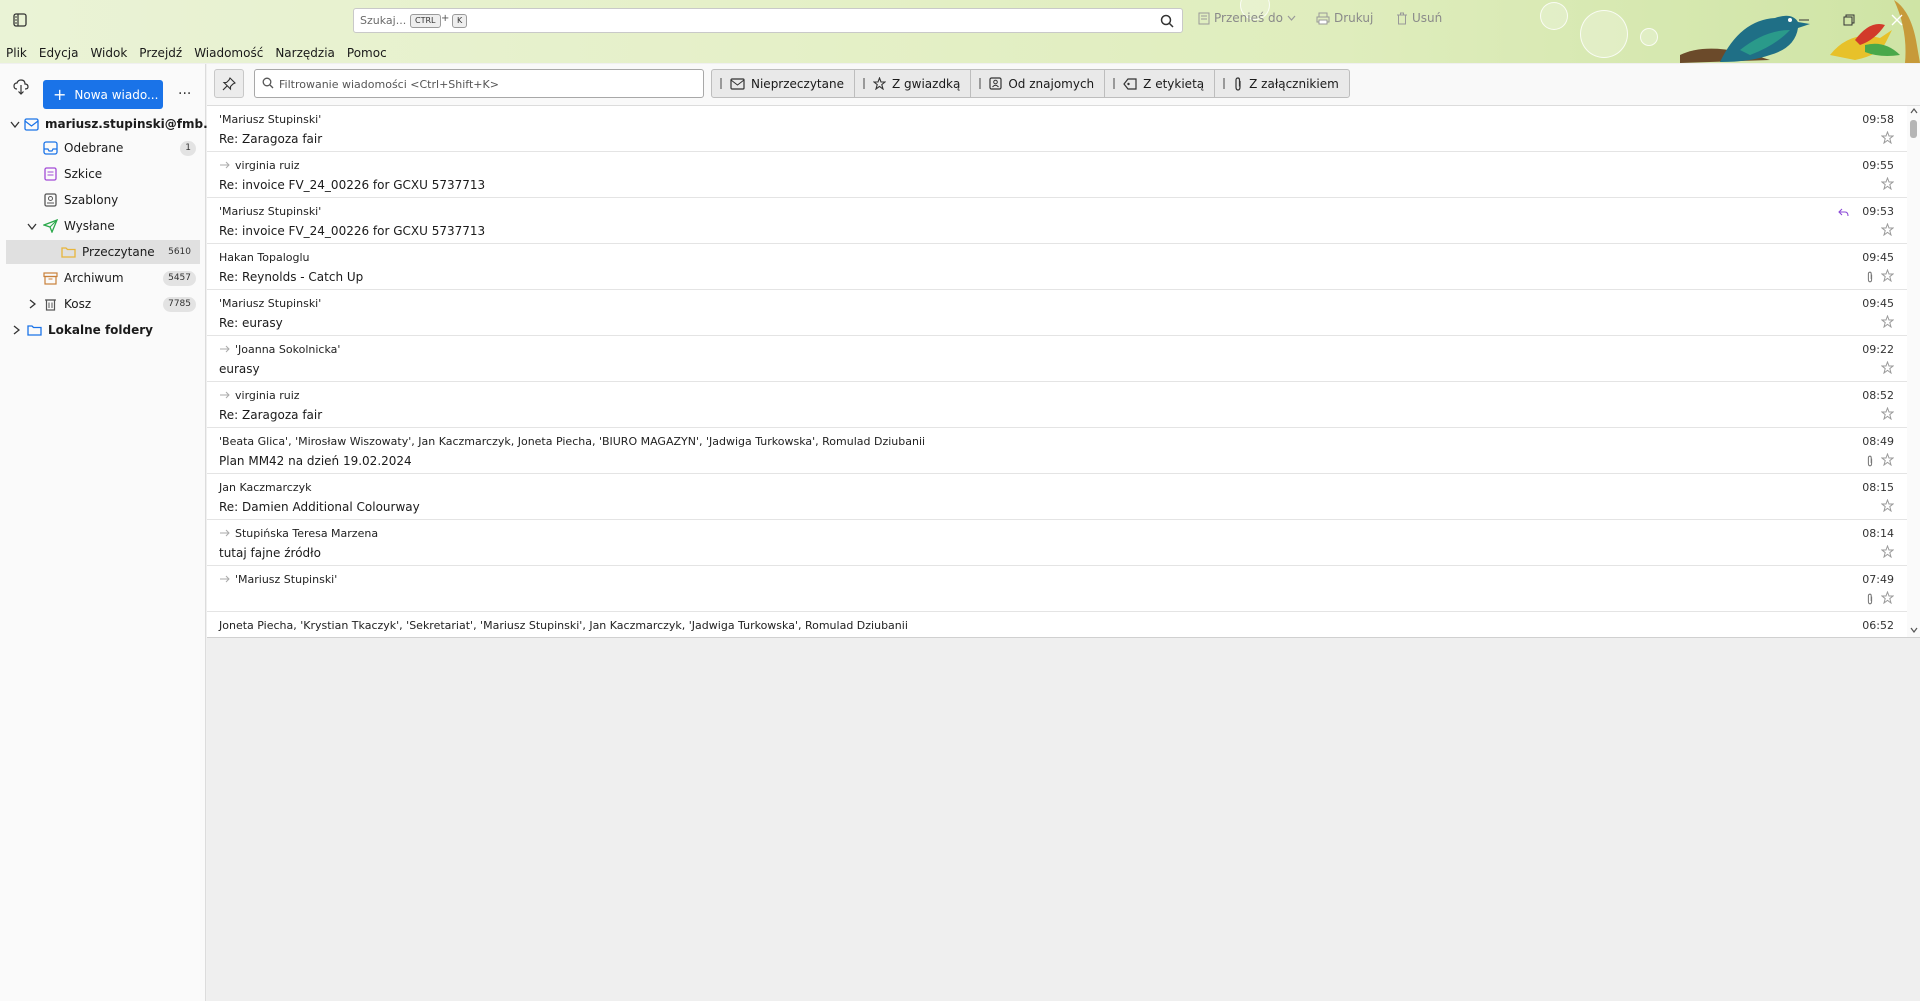 The width and height of the screenshot is (1920, 1001). Describe the element at coordinates (315, 461) in the screenshot. I see `message-subject: Plan MM42 na dzień 19.02.2024` at that location.